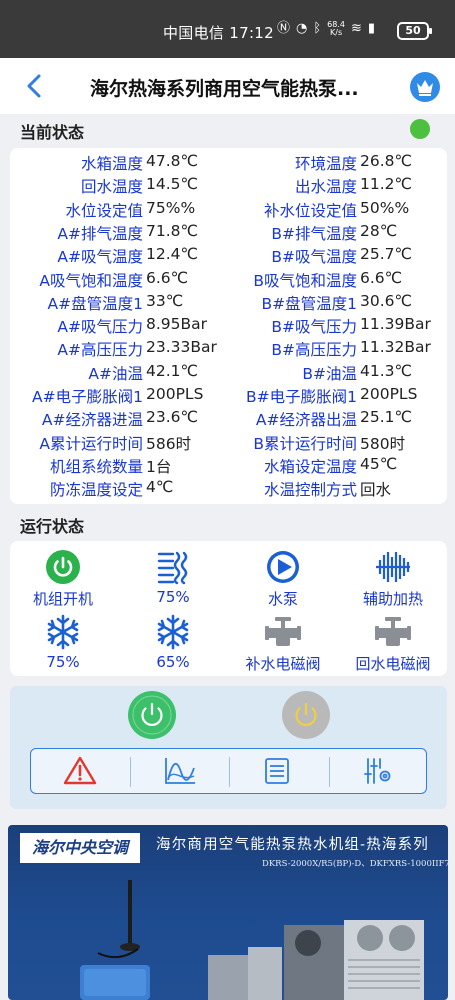 This screenshot has width=455, height=1000. I want to click on status-value: 75%%, so click(171, 207).